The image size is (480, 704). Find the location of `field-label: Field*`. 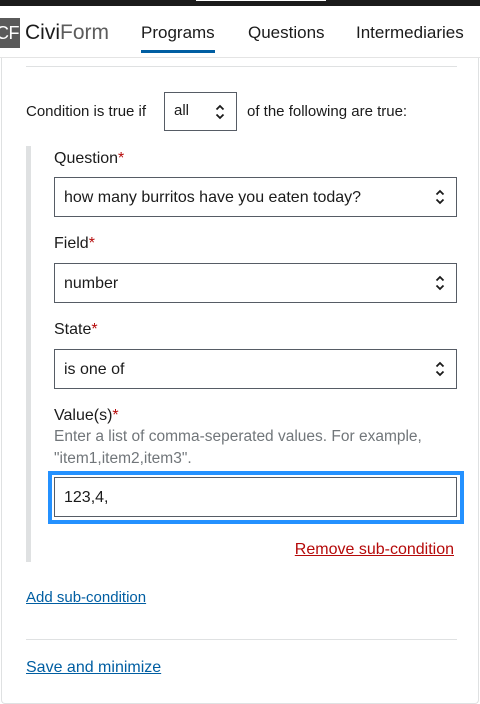

field-label: Field* is located at coordinates (74, 244).